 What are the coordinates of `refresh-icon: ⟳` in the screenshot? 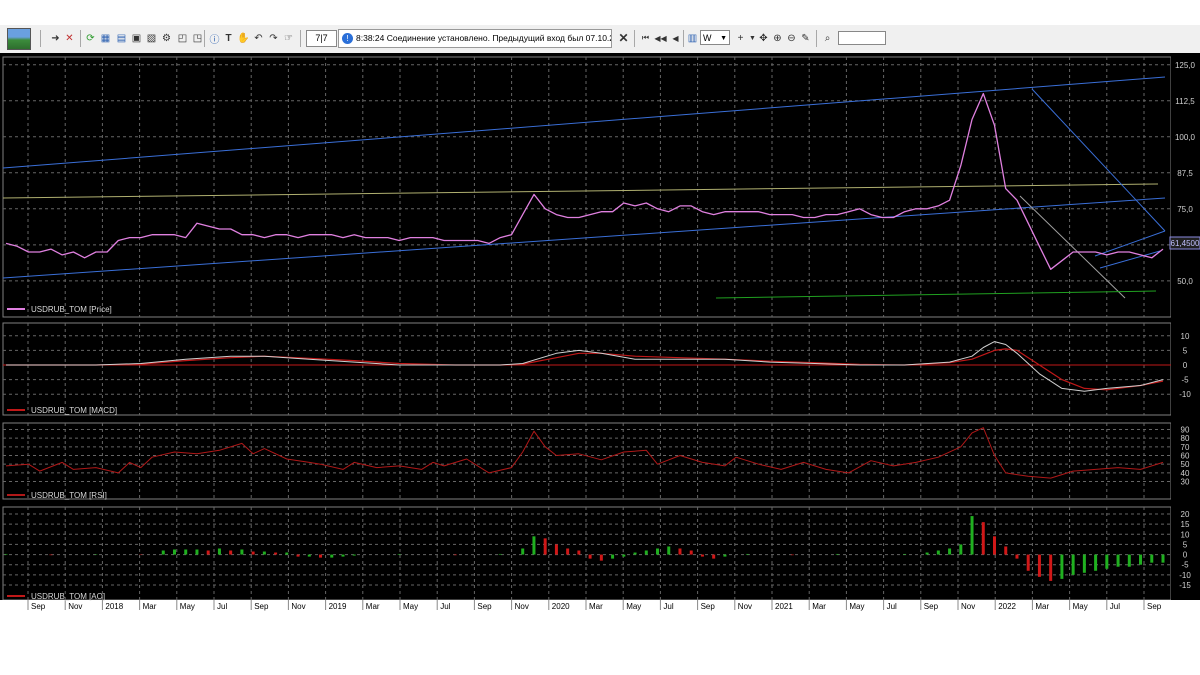 It's located at (90, 38).